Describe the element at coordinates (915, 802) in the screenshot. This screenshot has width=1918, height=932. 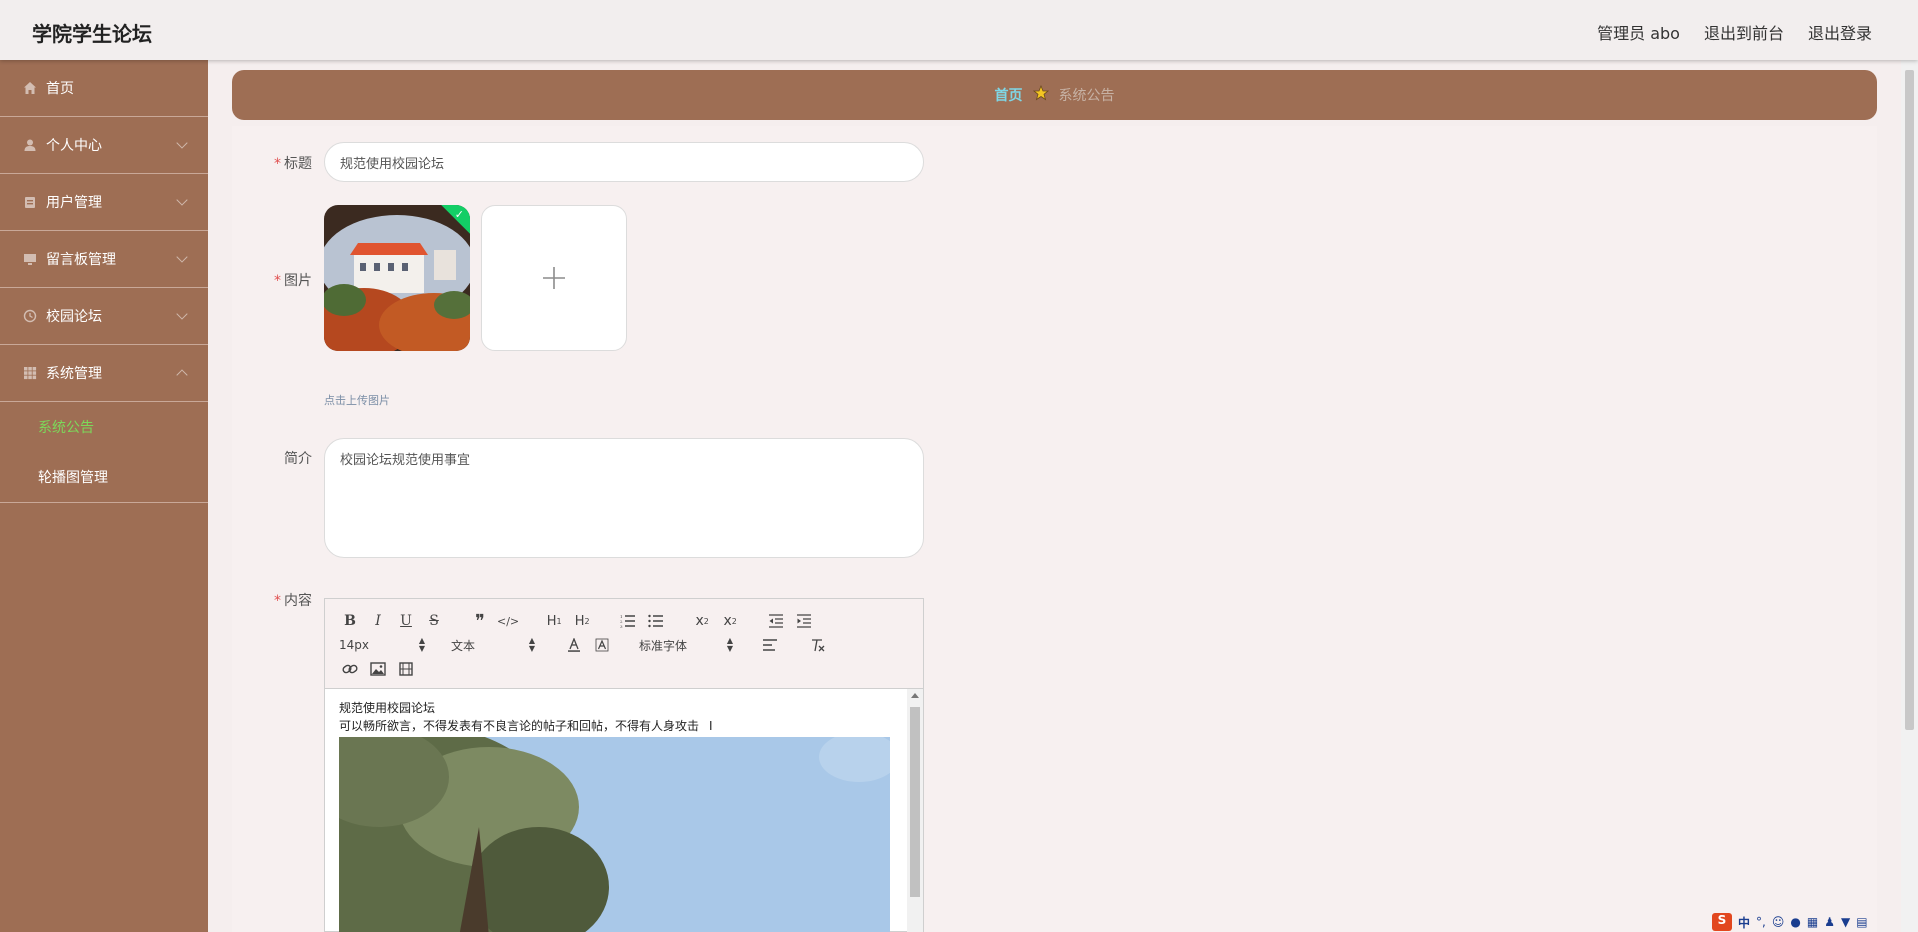
I see `editor-scroll-thumb` at that location.